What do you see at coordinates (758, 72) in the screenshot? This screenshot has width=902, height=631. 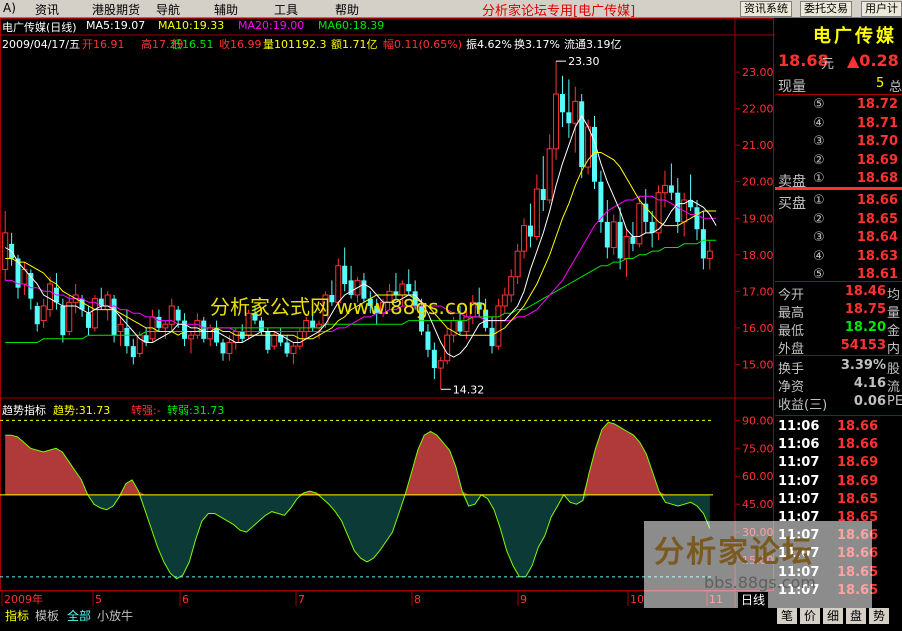 I see `y-tick-label: 23.00` at bounding box center [758, 72].